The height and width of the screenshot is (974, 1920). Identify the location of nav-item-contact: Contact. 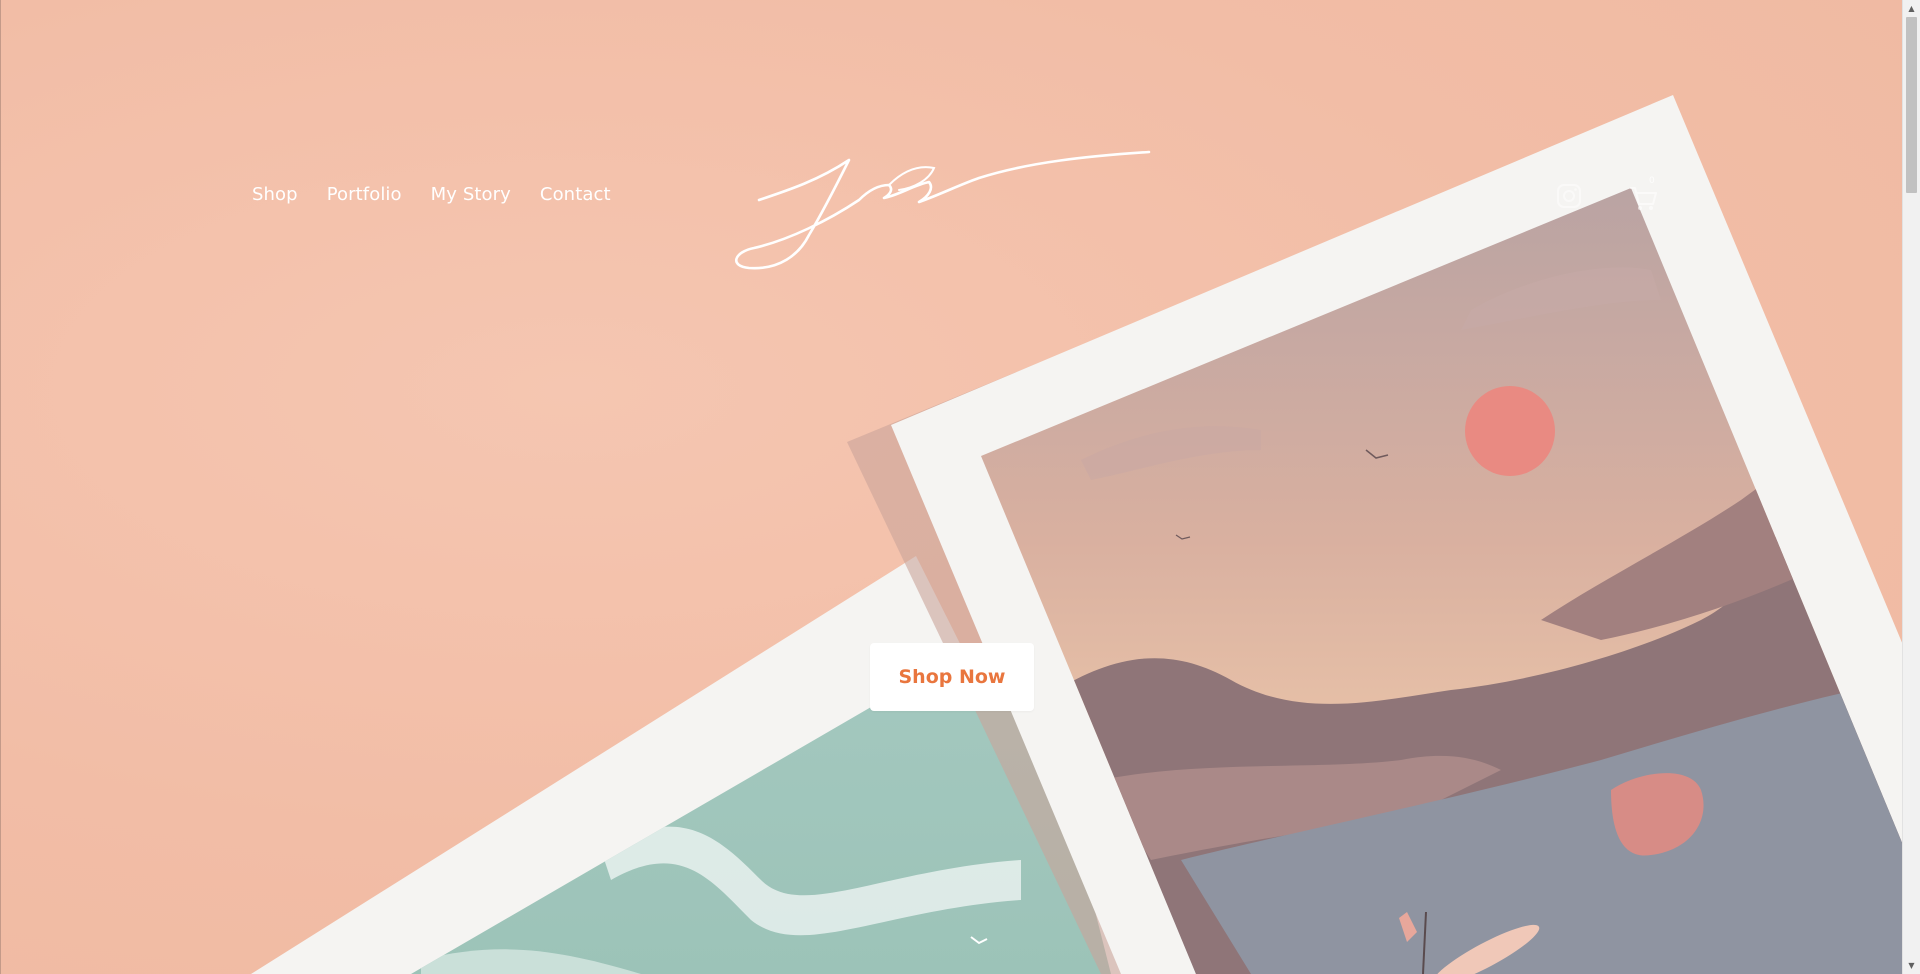
(575, 194).